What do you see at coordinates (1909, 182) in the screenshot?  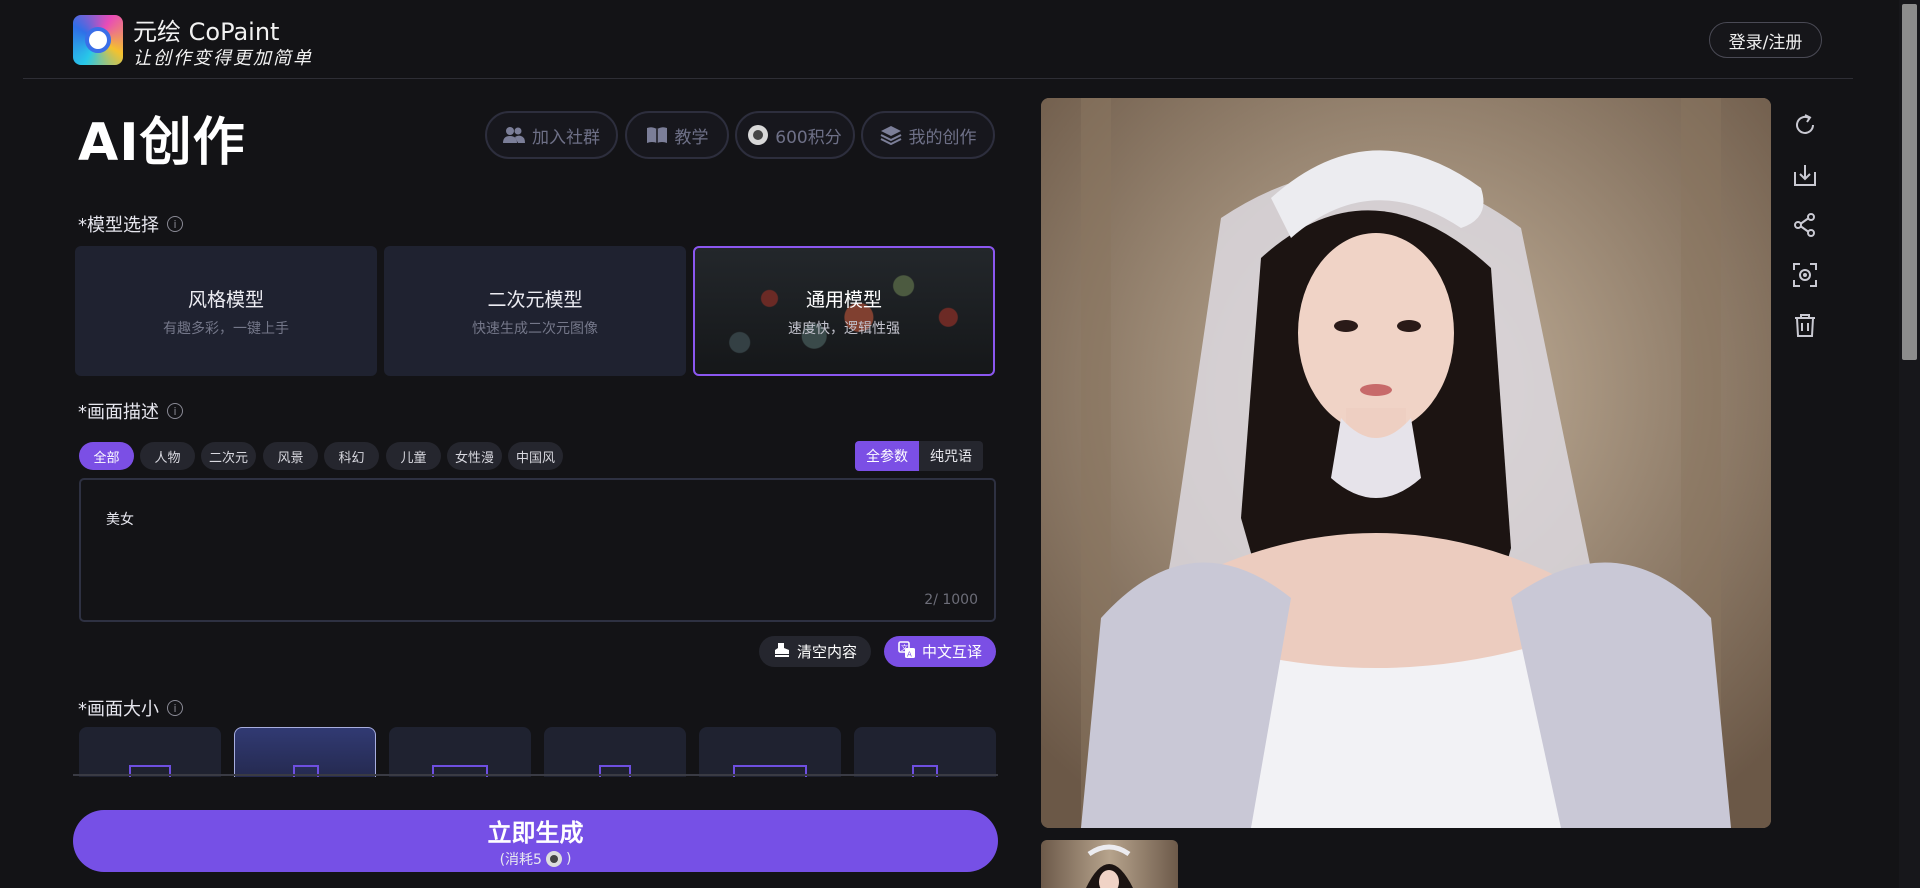 I see `scrollbar-thumb` at bounding box center [1909, 182].